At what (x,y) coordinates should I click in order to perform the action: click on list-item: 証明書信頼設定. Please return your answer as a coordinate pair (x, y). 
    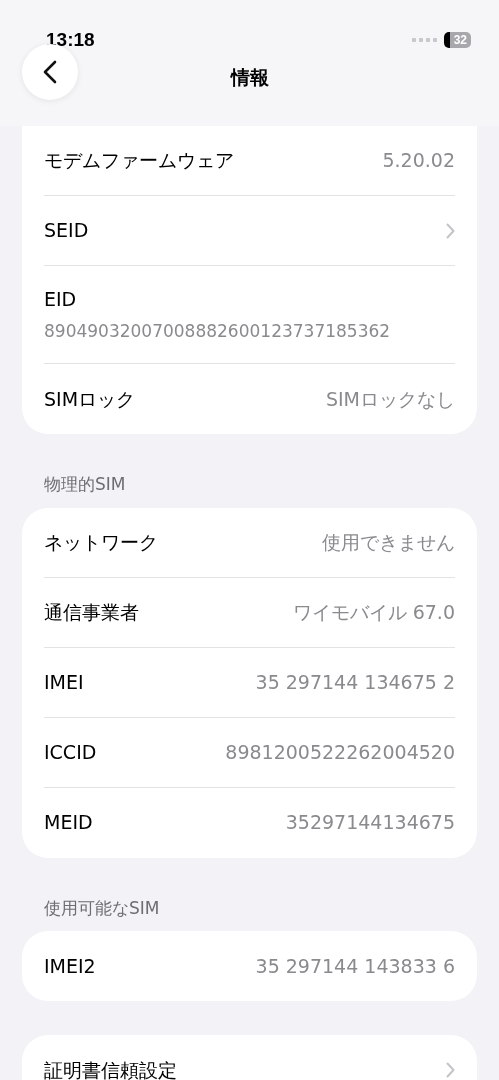
    Looking at the image, I should click on (249, 1057).